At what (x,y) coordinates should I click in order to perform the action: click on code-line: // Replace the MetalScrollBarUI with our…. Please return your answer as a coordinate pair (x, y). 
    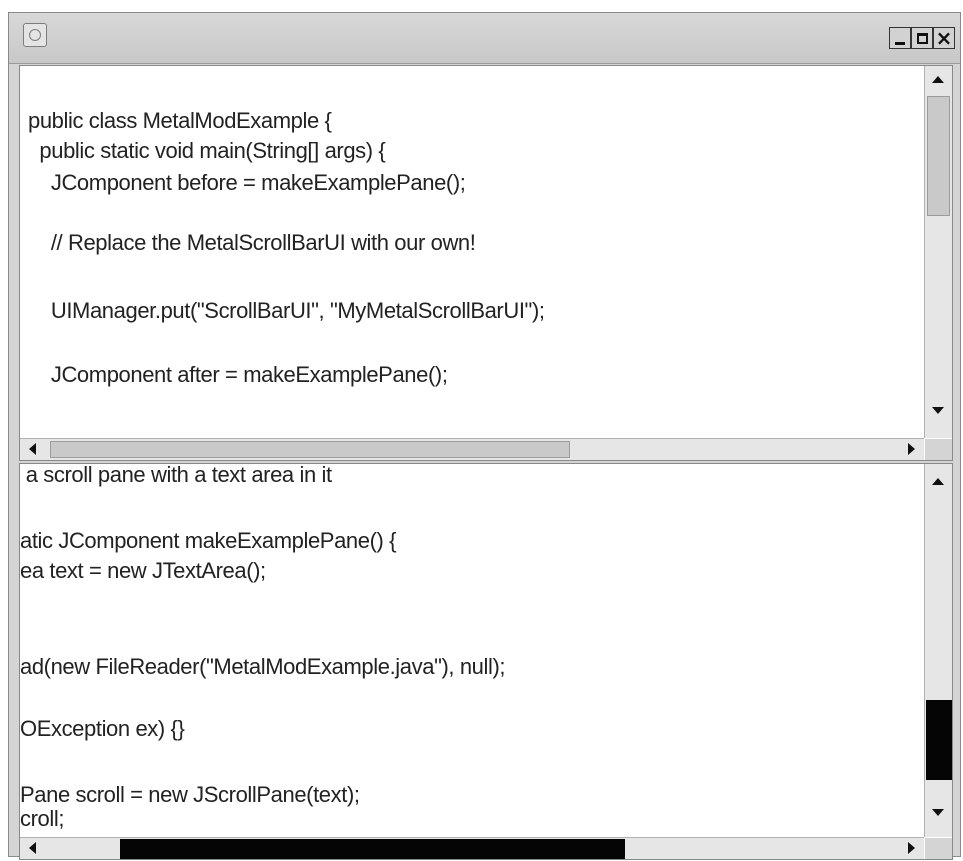
    Looking at the image, I should click on (252, 242).